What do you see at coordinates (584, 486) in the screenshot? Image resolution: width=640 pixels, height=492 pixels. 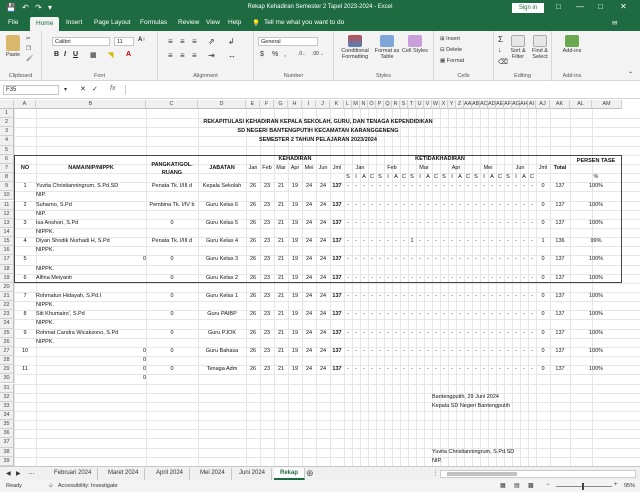 I see `zoom-slider` at bounding box center [584, 486].